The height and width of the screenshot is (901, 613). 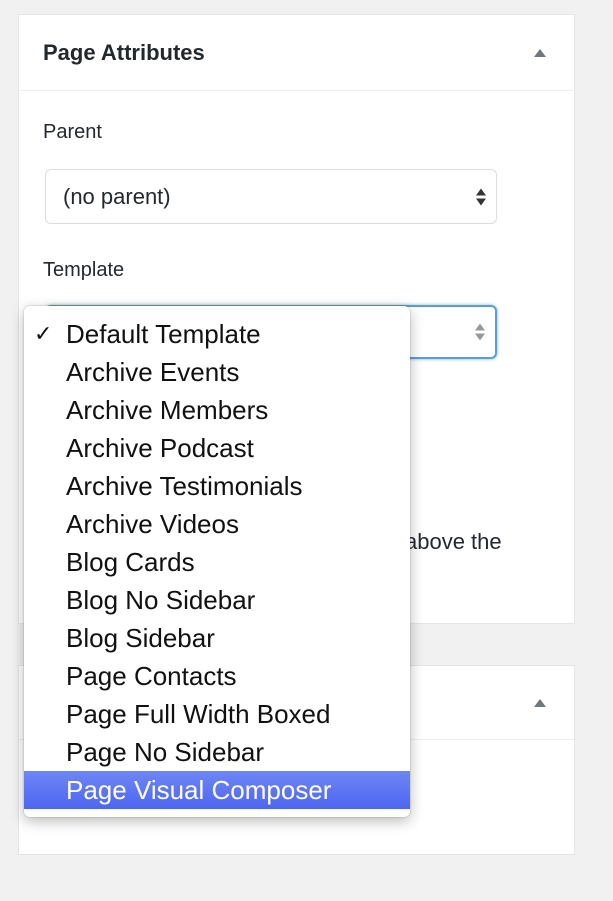 I want to click on template-option-highlighted: Page Visual Composer, so click(x=217, y=790).